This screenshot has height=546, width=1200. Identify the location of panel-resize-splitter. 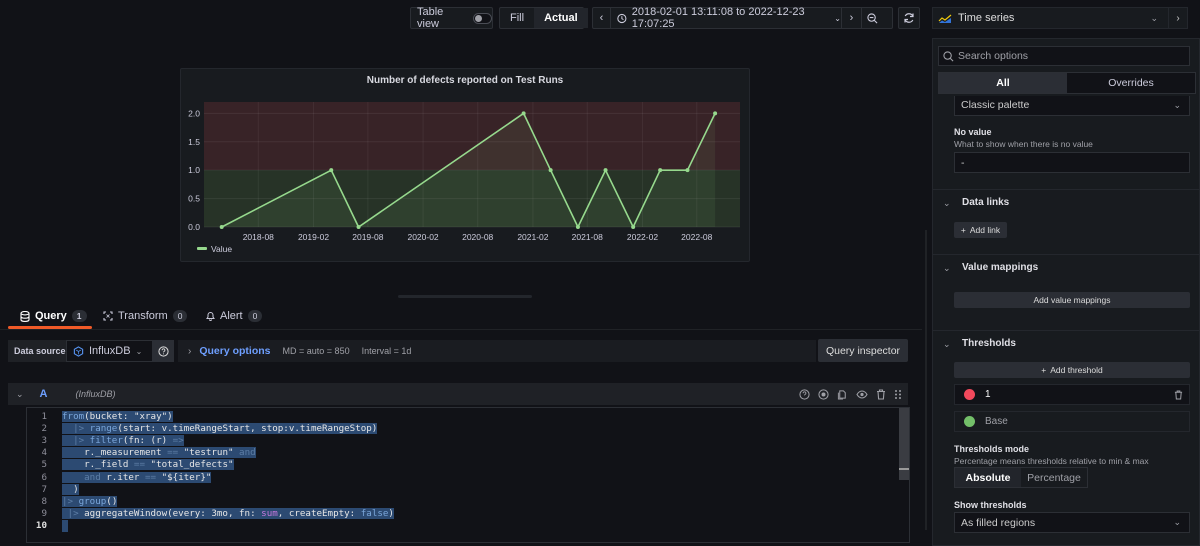
(465, 296).